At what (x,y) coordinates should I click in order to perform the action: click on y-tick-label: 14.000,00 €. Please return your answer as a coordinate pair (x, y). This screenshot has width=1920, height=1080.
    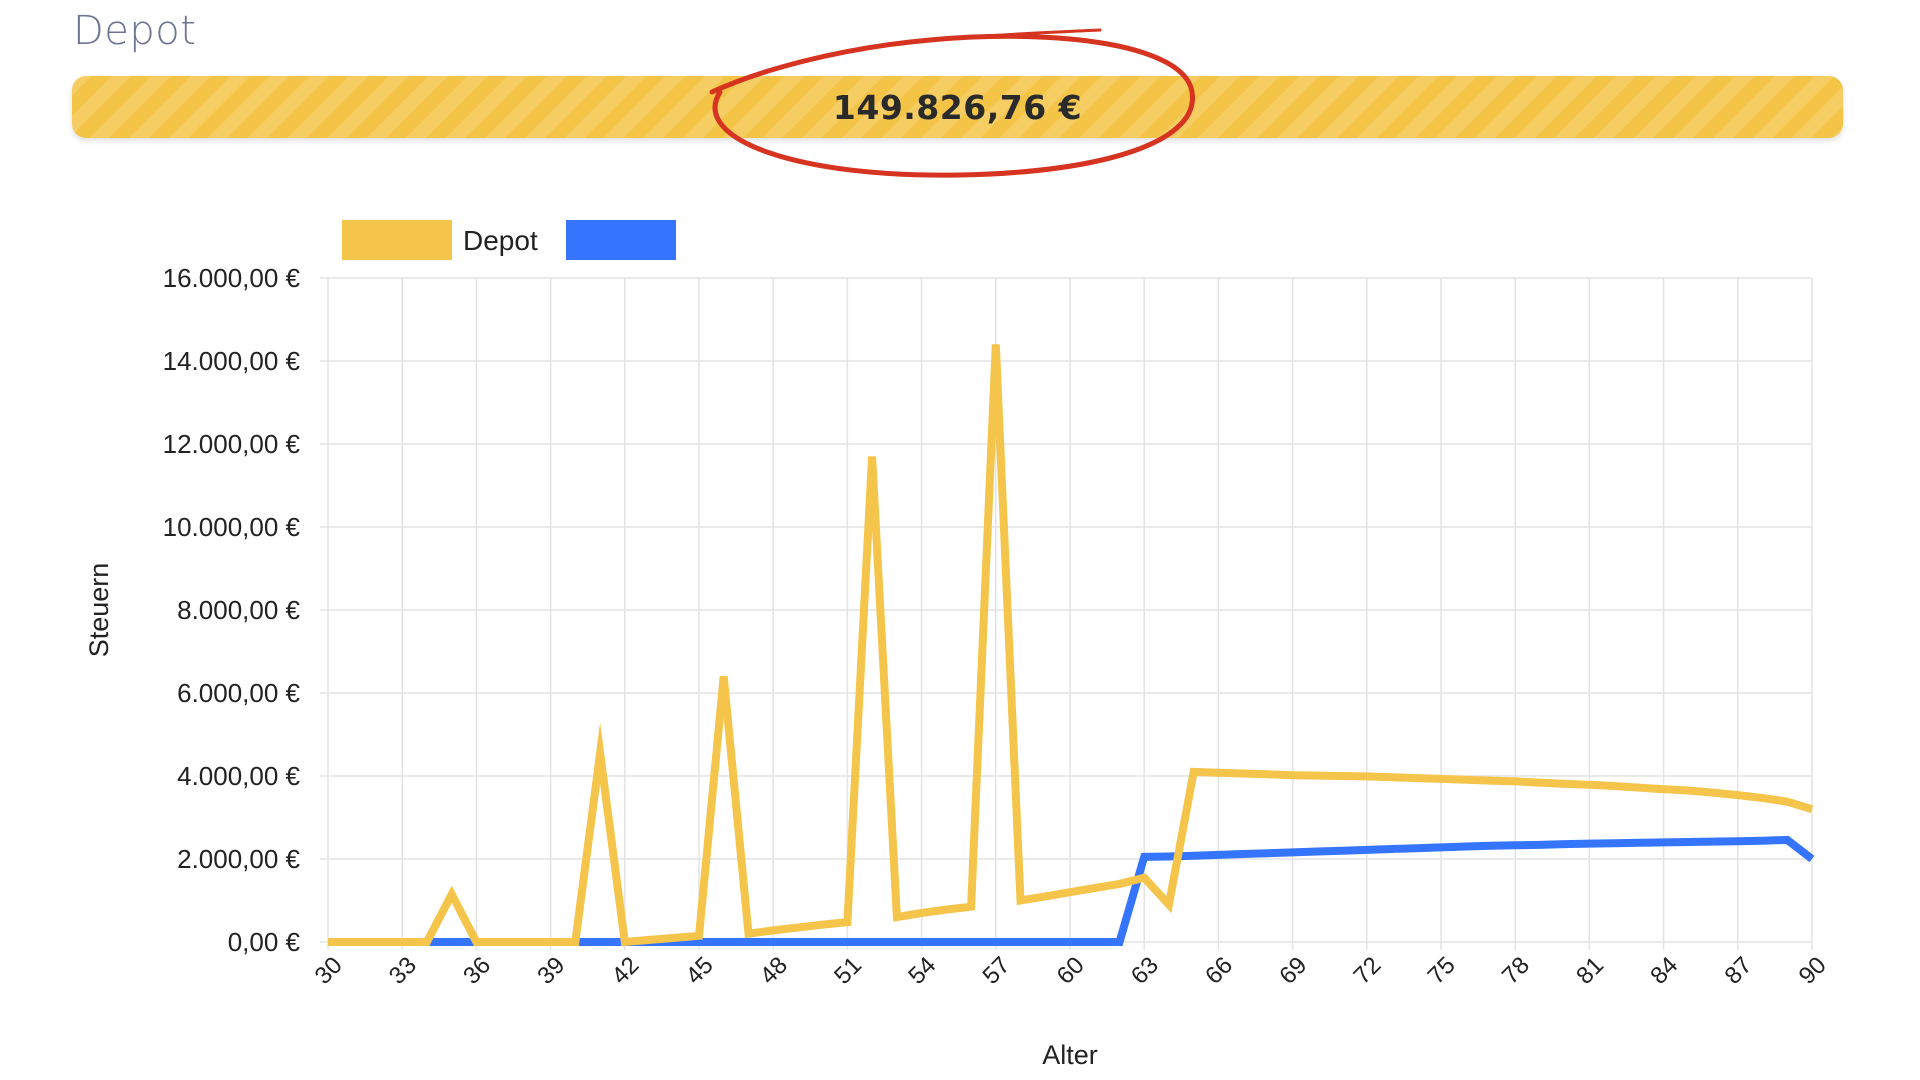
    Looking at the image, I should click on (232, 361).